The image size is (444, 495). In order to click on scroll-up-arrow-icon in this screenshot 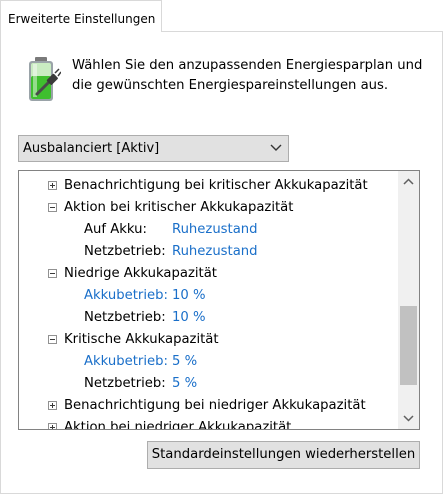, I will do `click(408, 181)`.